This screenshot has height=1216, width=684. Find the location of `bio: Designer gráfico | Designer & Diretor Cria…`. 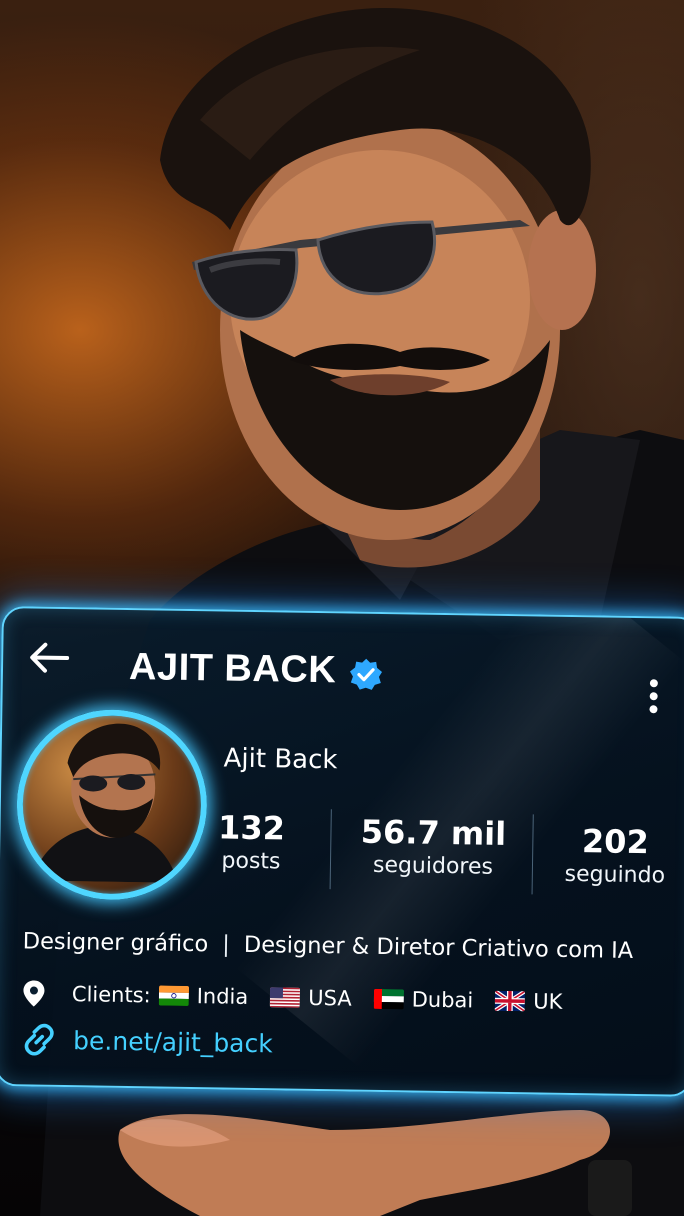

bio: Designer gráfico | Designer & Diretor Cria… is located at coordinates (328, 946).